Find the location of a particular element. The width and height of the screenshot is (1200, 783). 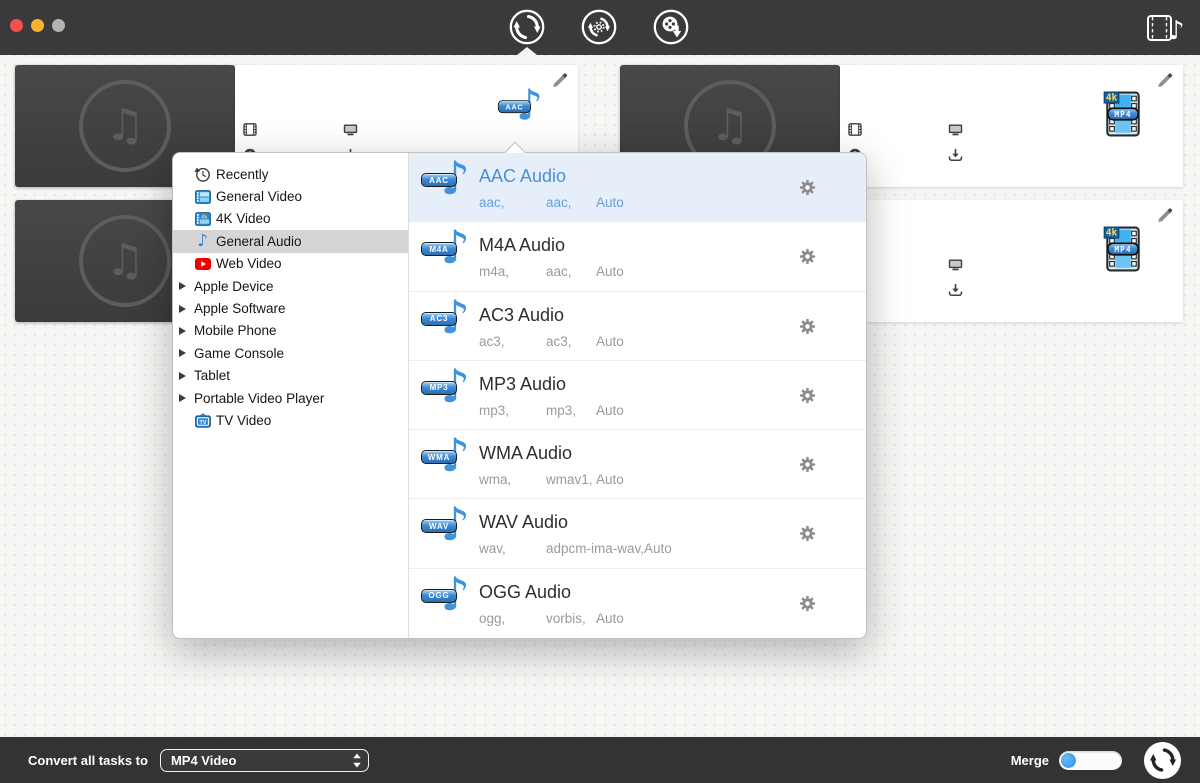

category-item-mobile-phone: Mobile Phone is located at coordinates (290, 331).